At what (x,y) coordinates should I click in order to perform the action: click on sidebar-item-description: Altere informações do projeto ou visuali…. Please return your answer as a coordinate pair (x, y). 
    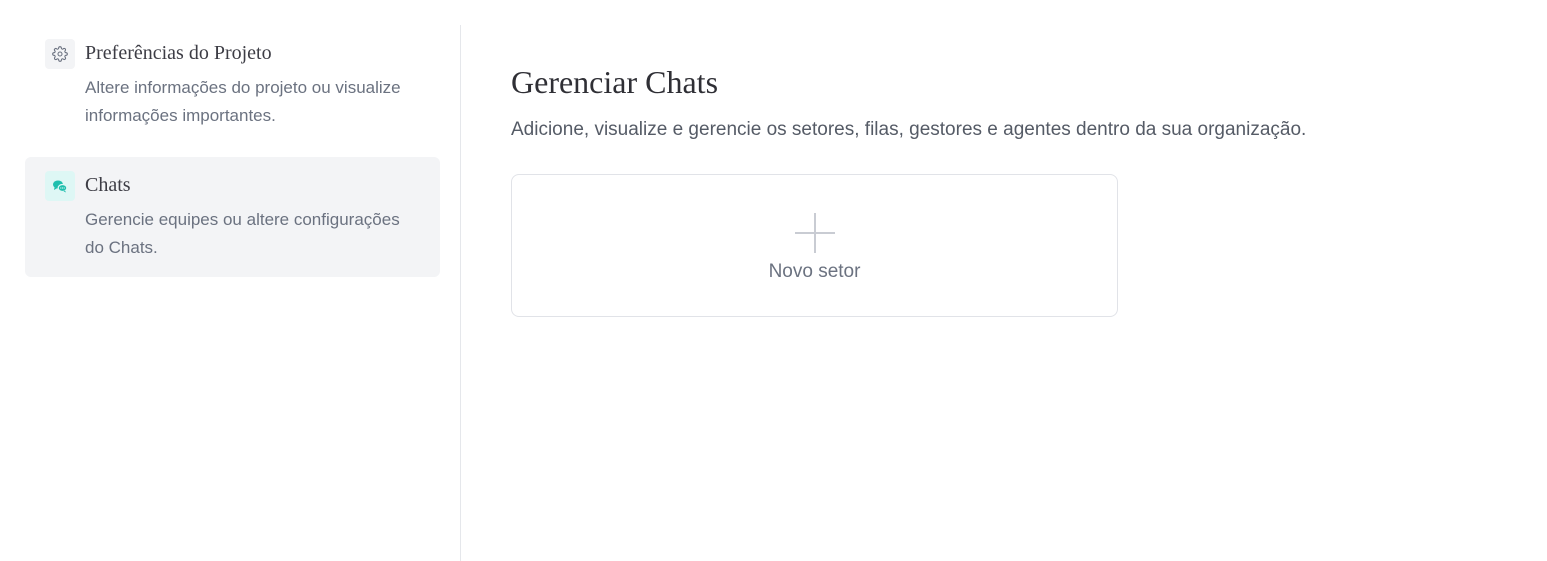
    Looking at the image, I should click on (243, 101).